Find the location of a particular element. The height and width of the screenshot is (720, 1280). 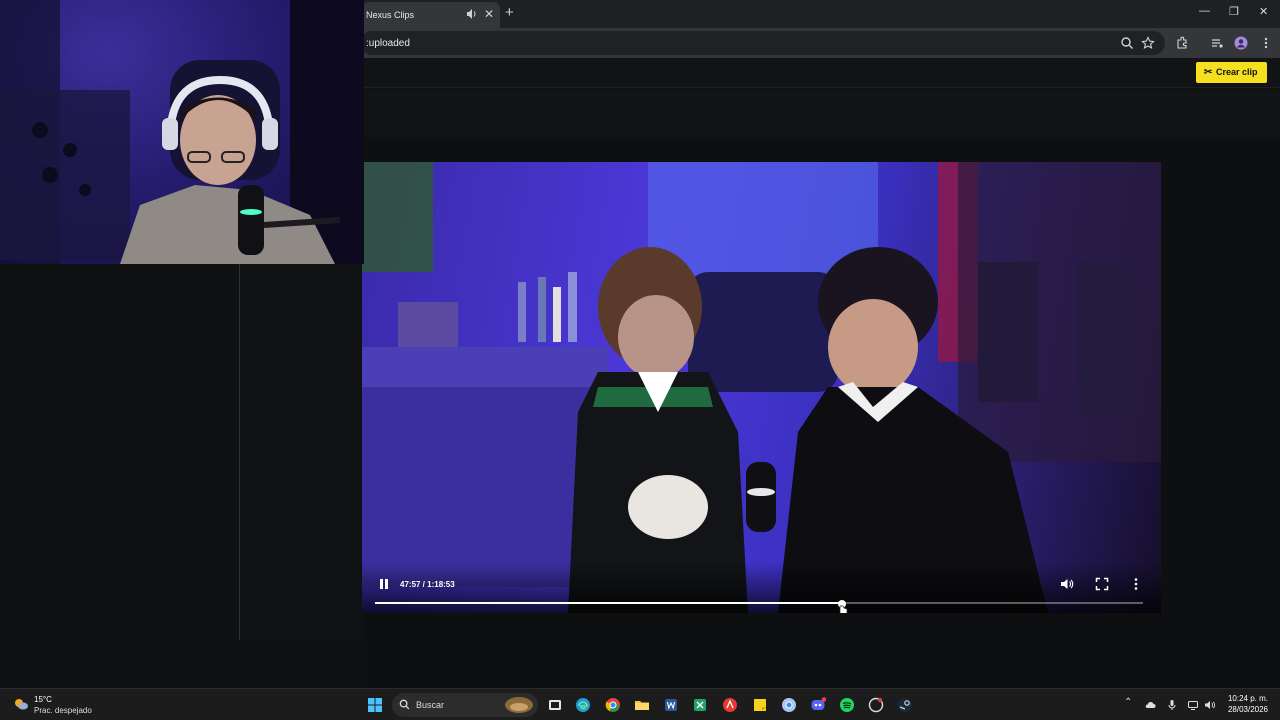

profile-avatar-icon is located at coordinates (1241, 43).